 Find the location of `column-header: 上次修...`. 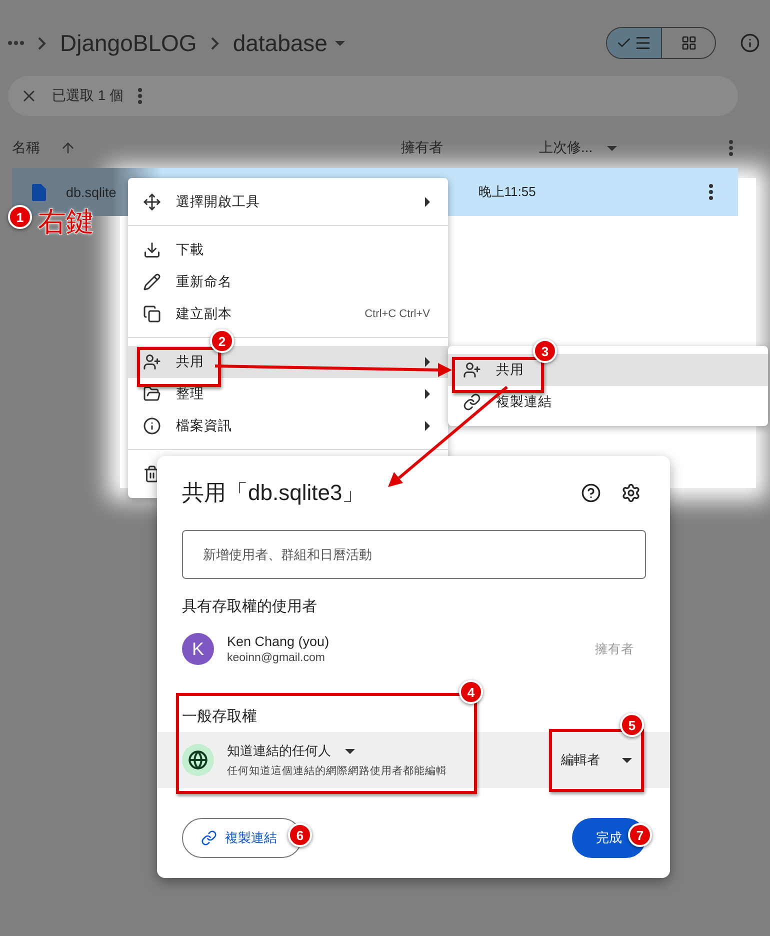

column-header: 上次修... is located at coordinates (566, 148).